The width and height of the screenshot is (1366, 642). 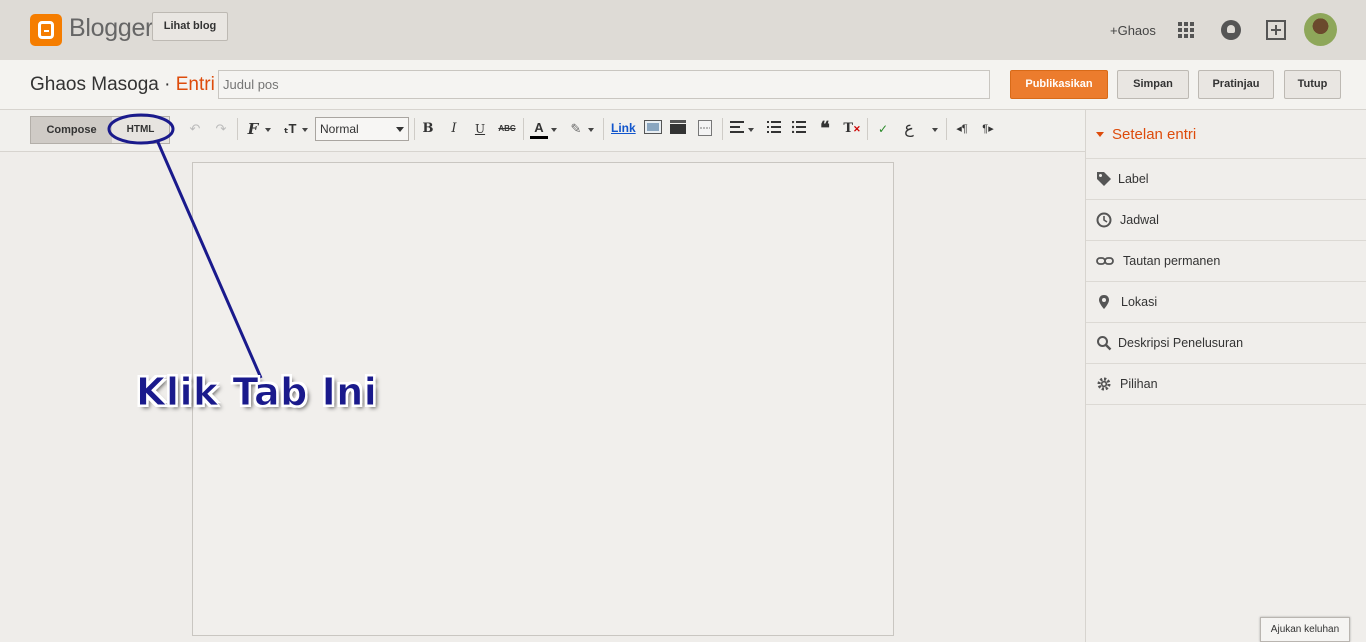 What do you see at coordinates (1181, 343) in the screenshot?
I see `sidebar-item-text: Deskripsi Penelusuran` at bounding box center [1181, 343].